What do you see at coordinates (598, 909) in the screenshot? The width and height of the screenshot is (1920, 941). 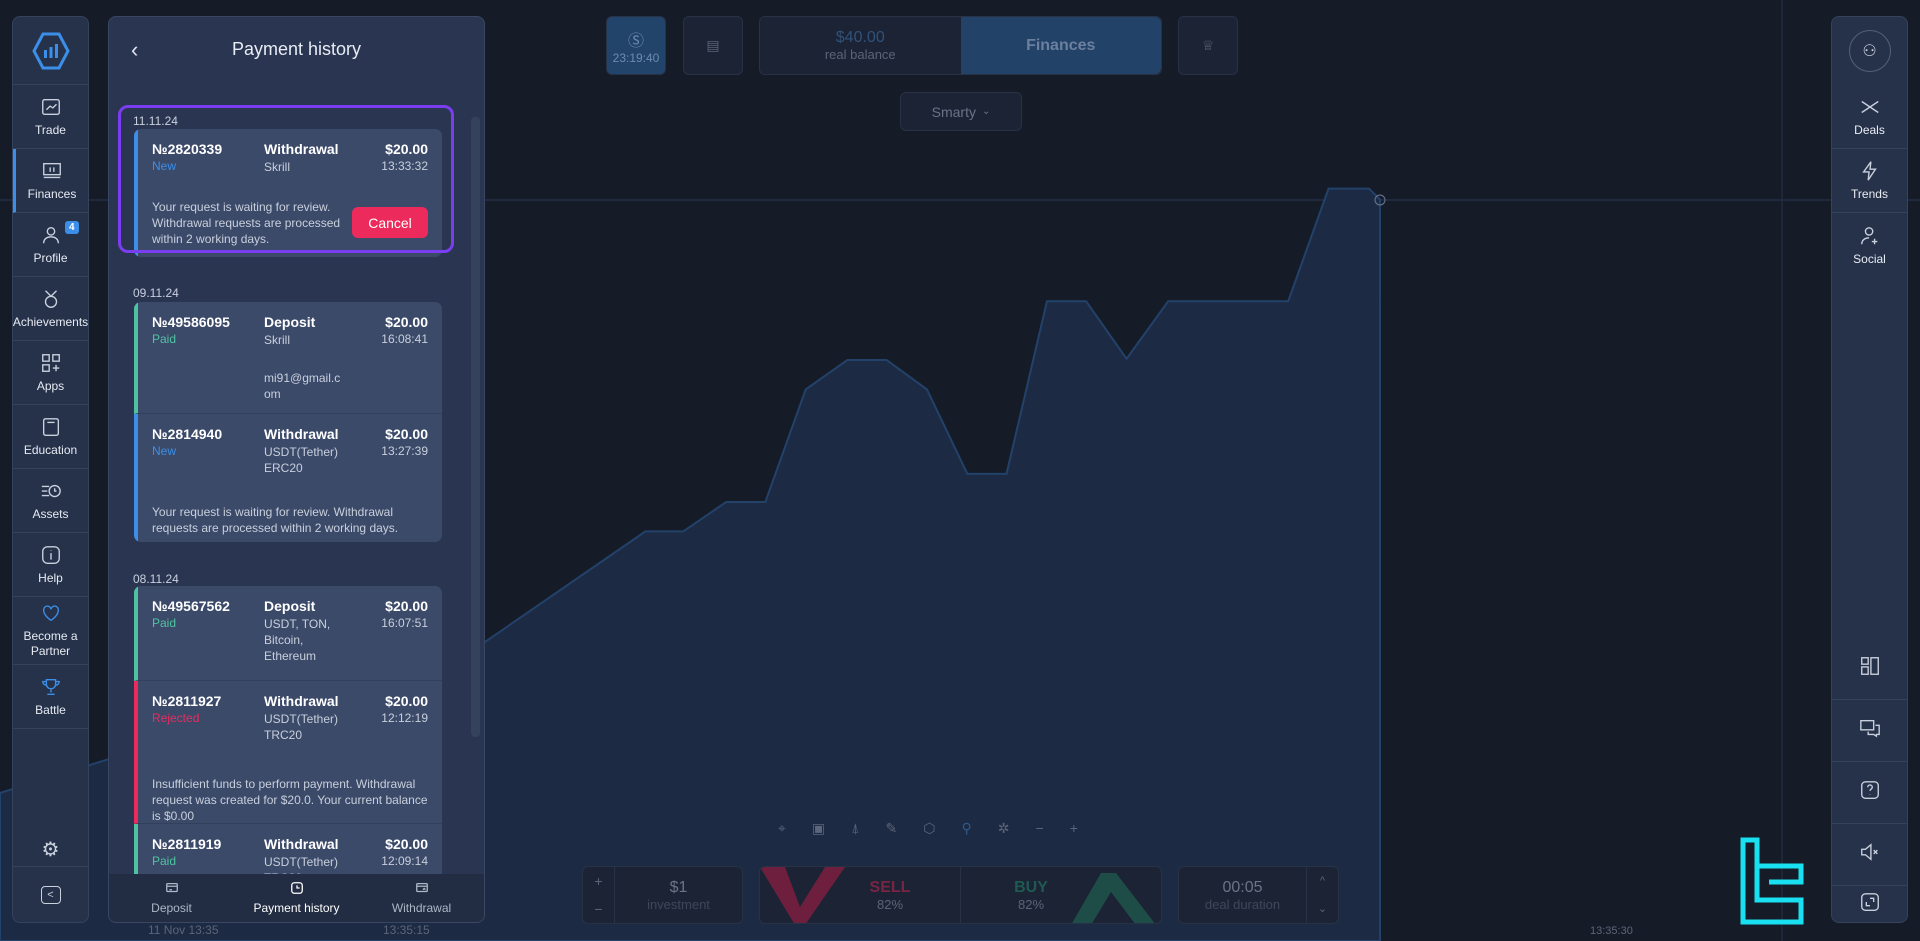 I see `decrease-investment-button: −` at bounding box center [598, 909].